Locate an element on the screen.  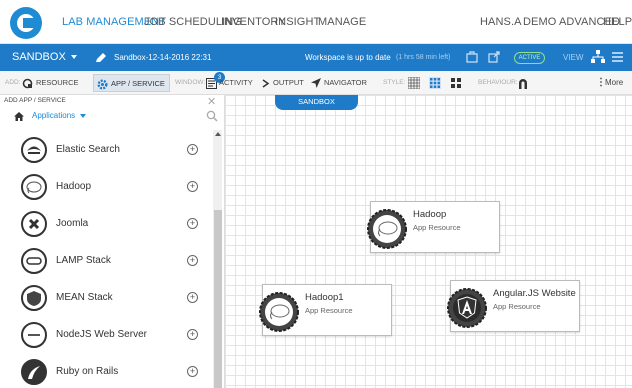
list-item: NodeJS Web Server + is located at coordinates (106, 337).